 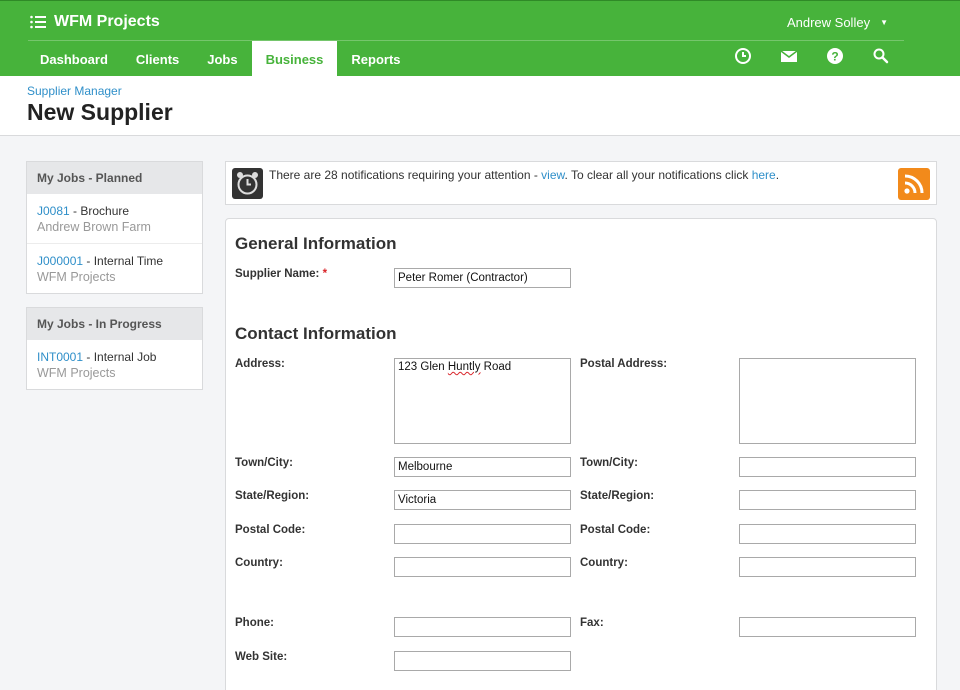 What do you see at coordinates (482, 567) in the screenshot?
I see `country-input` at bounding box center [482, 567].